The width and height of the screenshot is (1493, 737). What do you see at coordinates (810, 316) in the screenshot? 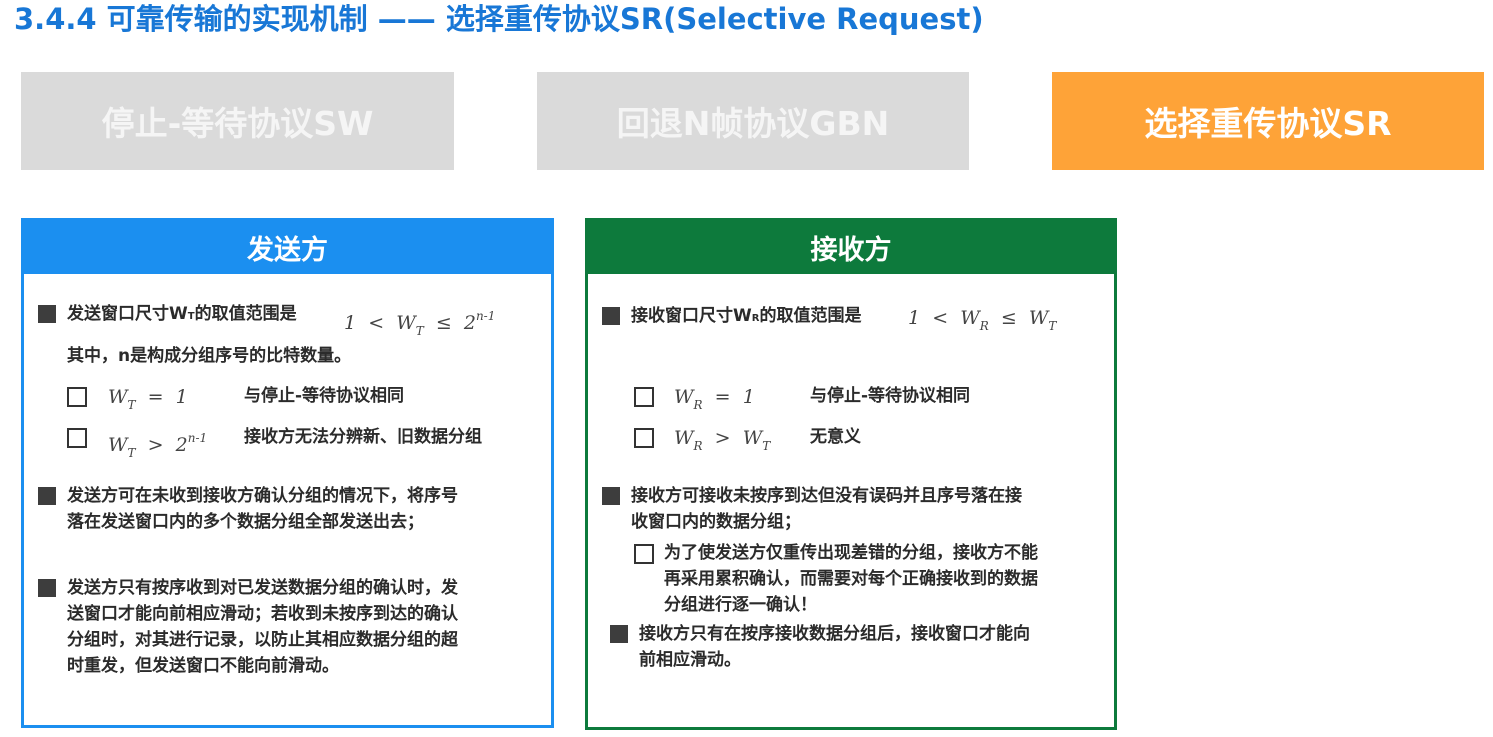
I see `receiver-window-text-tail: 的取值范围是` at bounding box center [810, 316].